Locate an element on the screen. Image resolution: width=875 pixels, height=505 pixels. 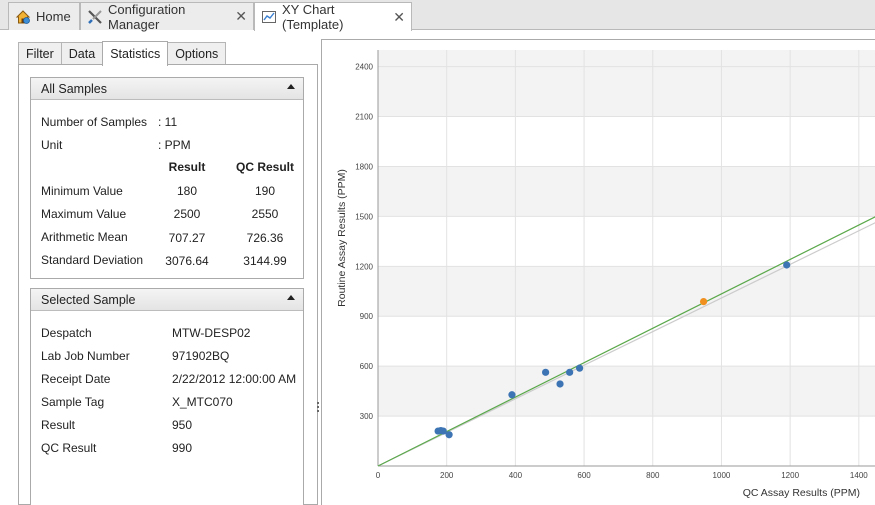
stat-label: Maximum Value is located at coordinates (84, 214).